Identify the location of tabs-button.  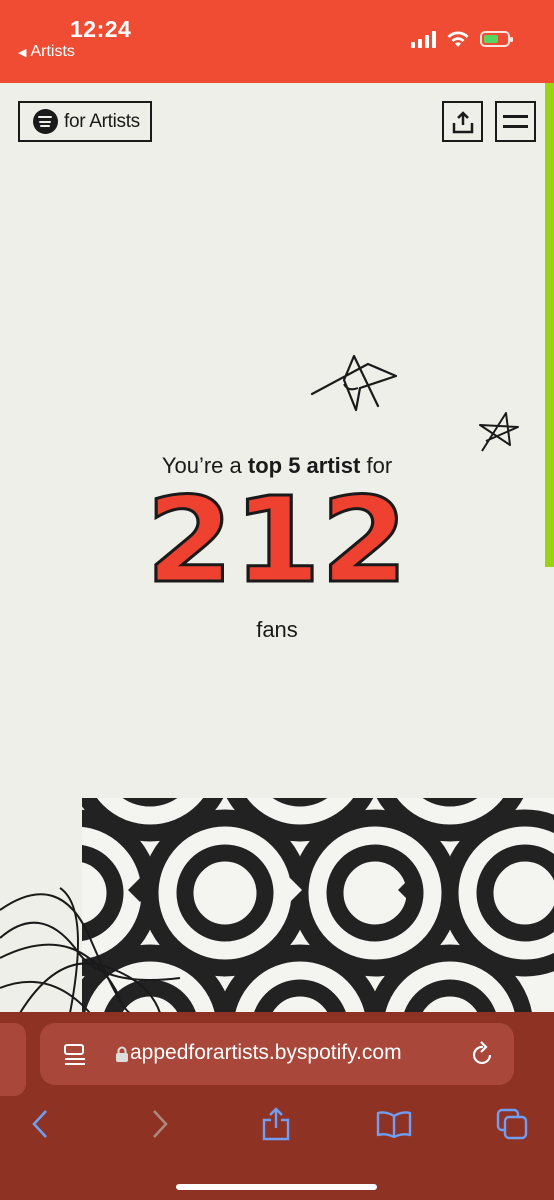
(512, 1124).